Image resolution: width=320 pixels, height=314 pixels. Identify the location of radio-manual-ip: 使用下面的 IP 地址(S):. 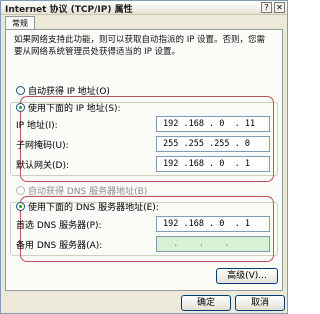
(68, 107).